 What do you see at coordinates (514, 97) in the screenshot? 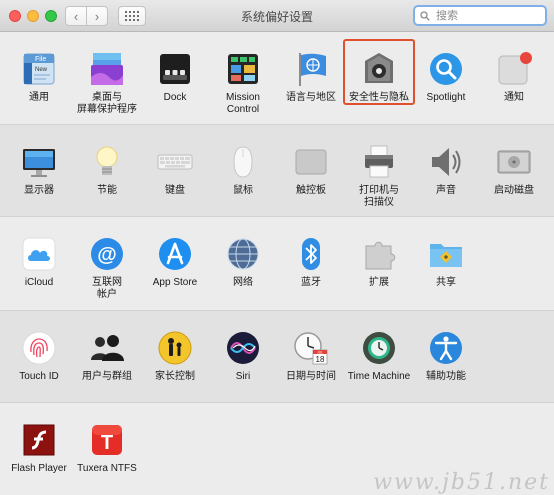
I see `pane-label: 通知` at bounding box center [514, 97].